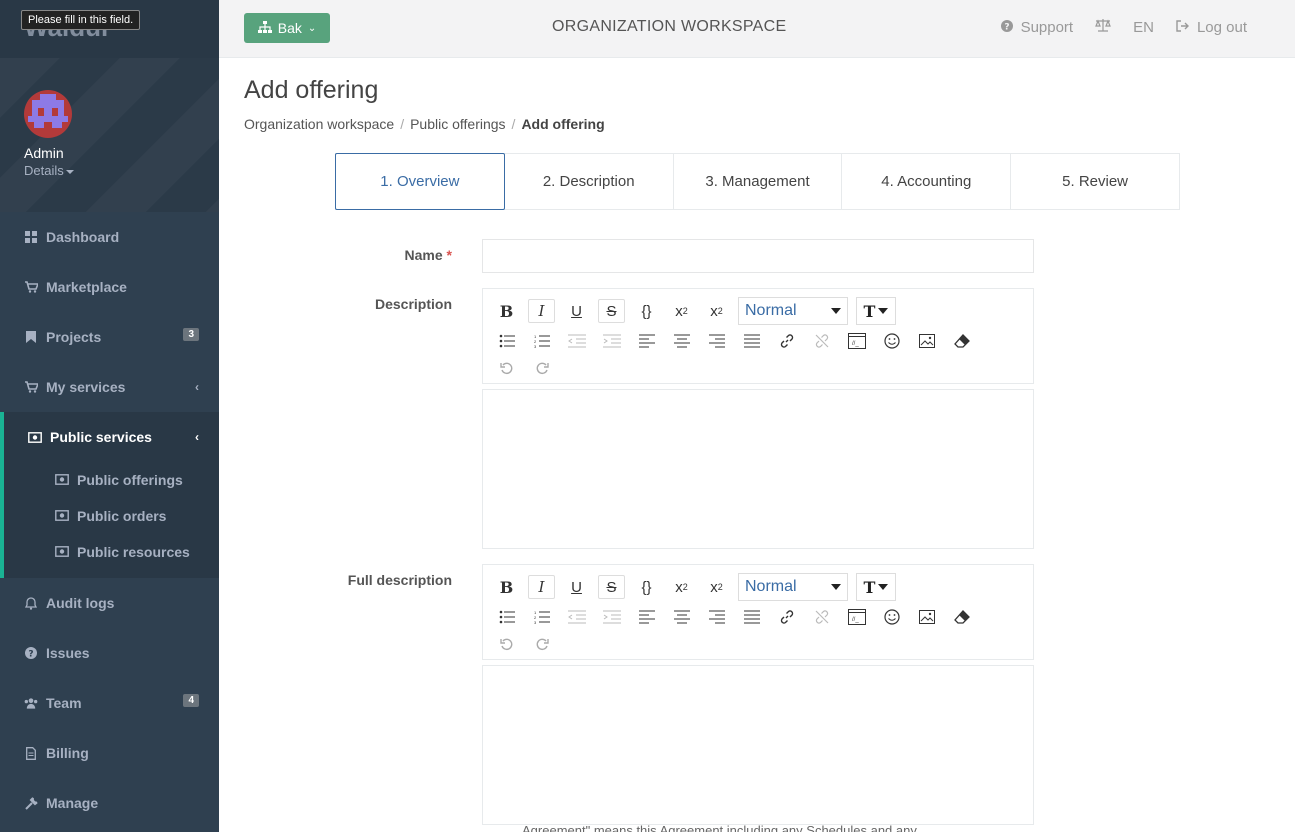  Describe the element at coordinates (31, 337) in the screenshot. I see `bookmark-icon` at that location.